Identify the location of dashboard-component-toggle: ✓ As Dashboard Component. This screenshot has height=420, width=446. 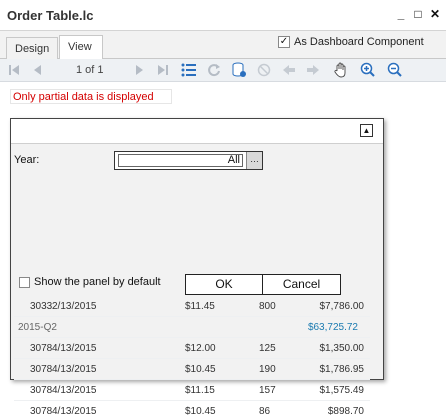
(351, 42).